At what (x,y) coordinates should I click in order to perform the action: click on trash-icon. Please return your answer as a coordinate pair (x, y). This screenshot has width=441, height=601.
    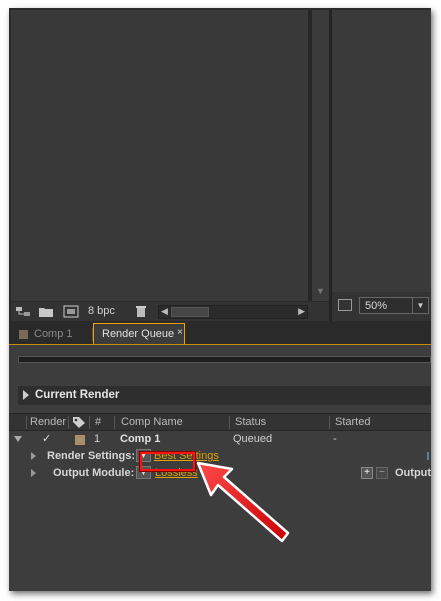
    Looking at the image, I should click on (141, 311).